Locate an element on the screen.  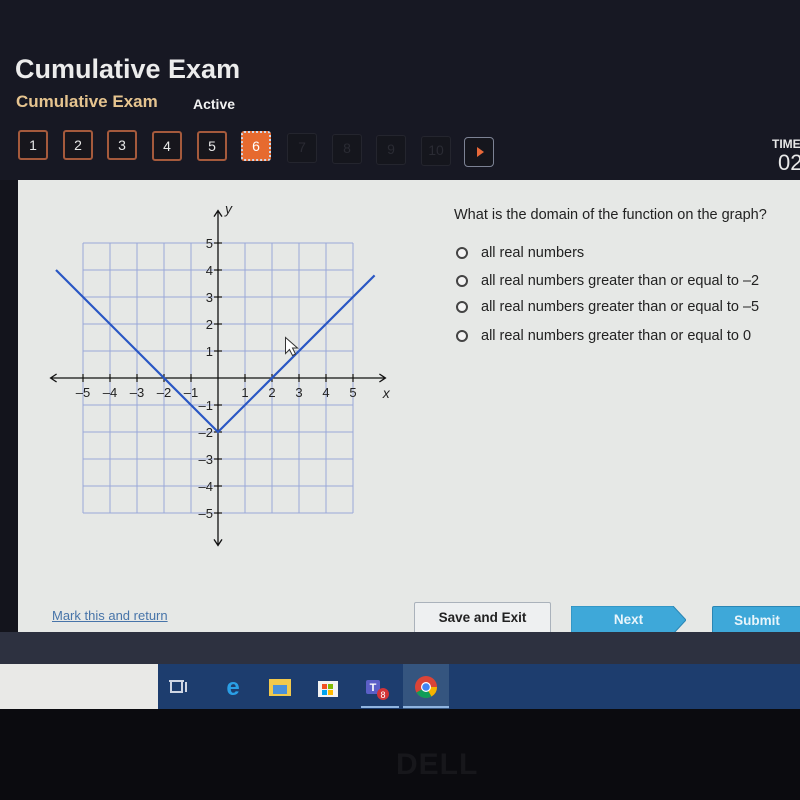
y-tick-label: 1 is located at coordinates (209, 351).